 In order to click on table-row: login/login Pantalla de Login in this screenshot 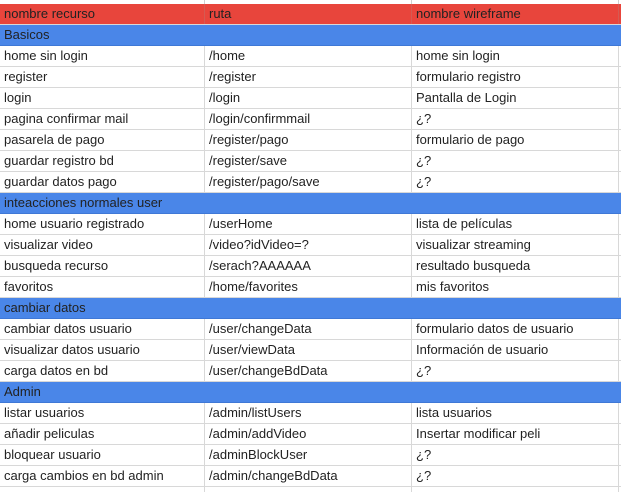, I will do `click(310, 98)`.